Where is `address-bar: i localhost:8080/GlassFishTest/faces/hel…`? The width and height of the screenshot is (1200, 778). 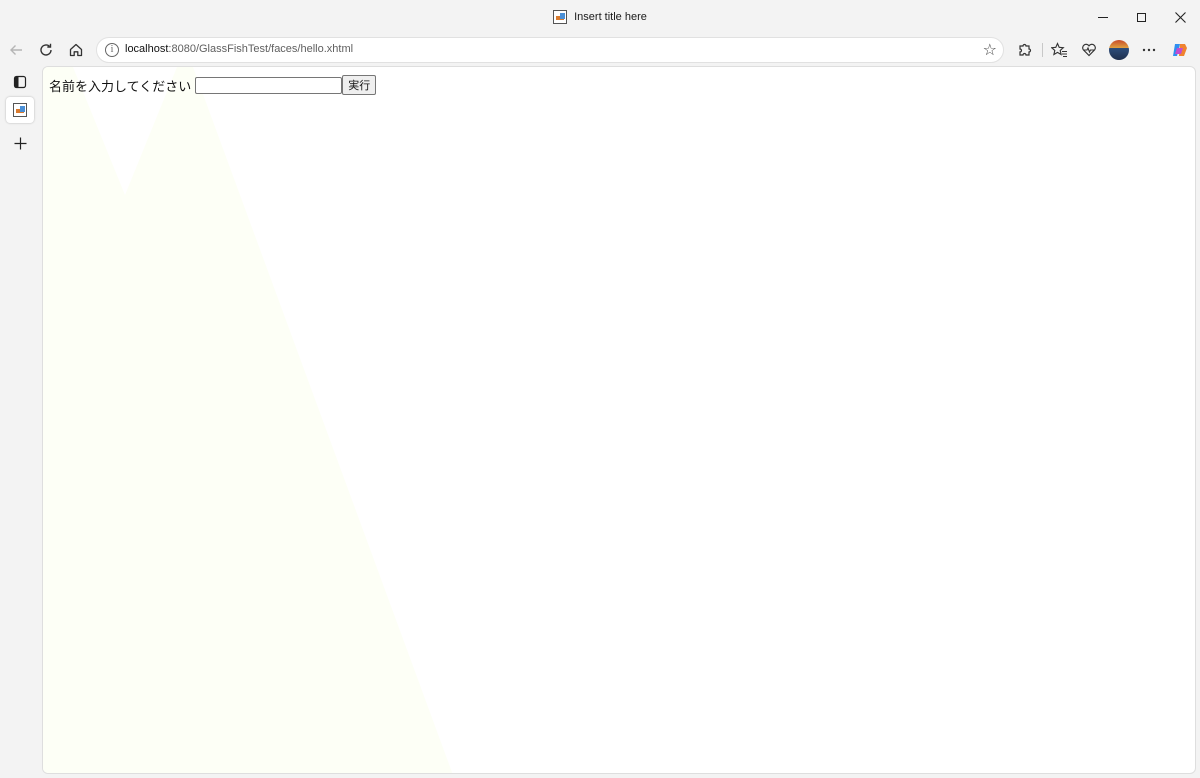 address-bar: i localhost:8080/GlassFishTest/faces/hel… is located at coordinates (550, 50).